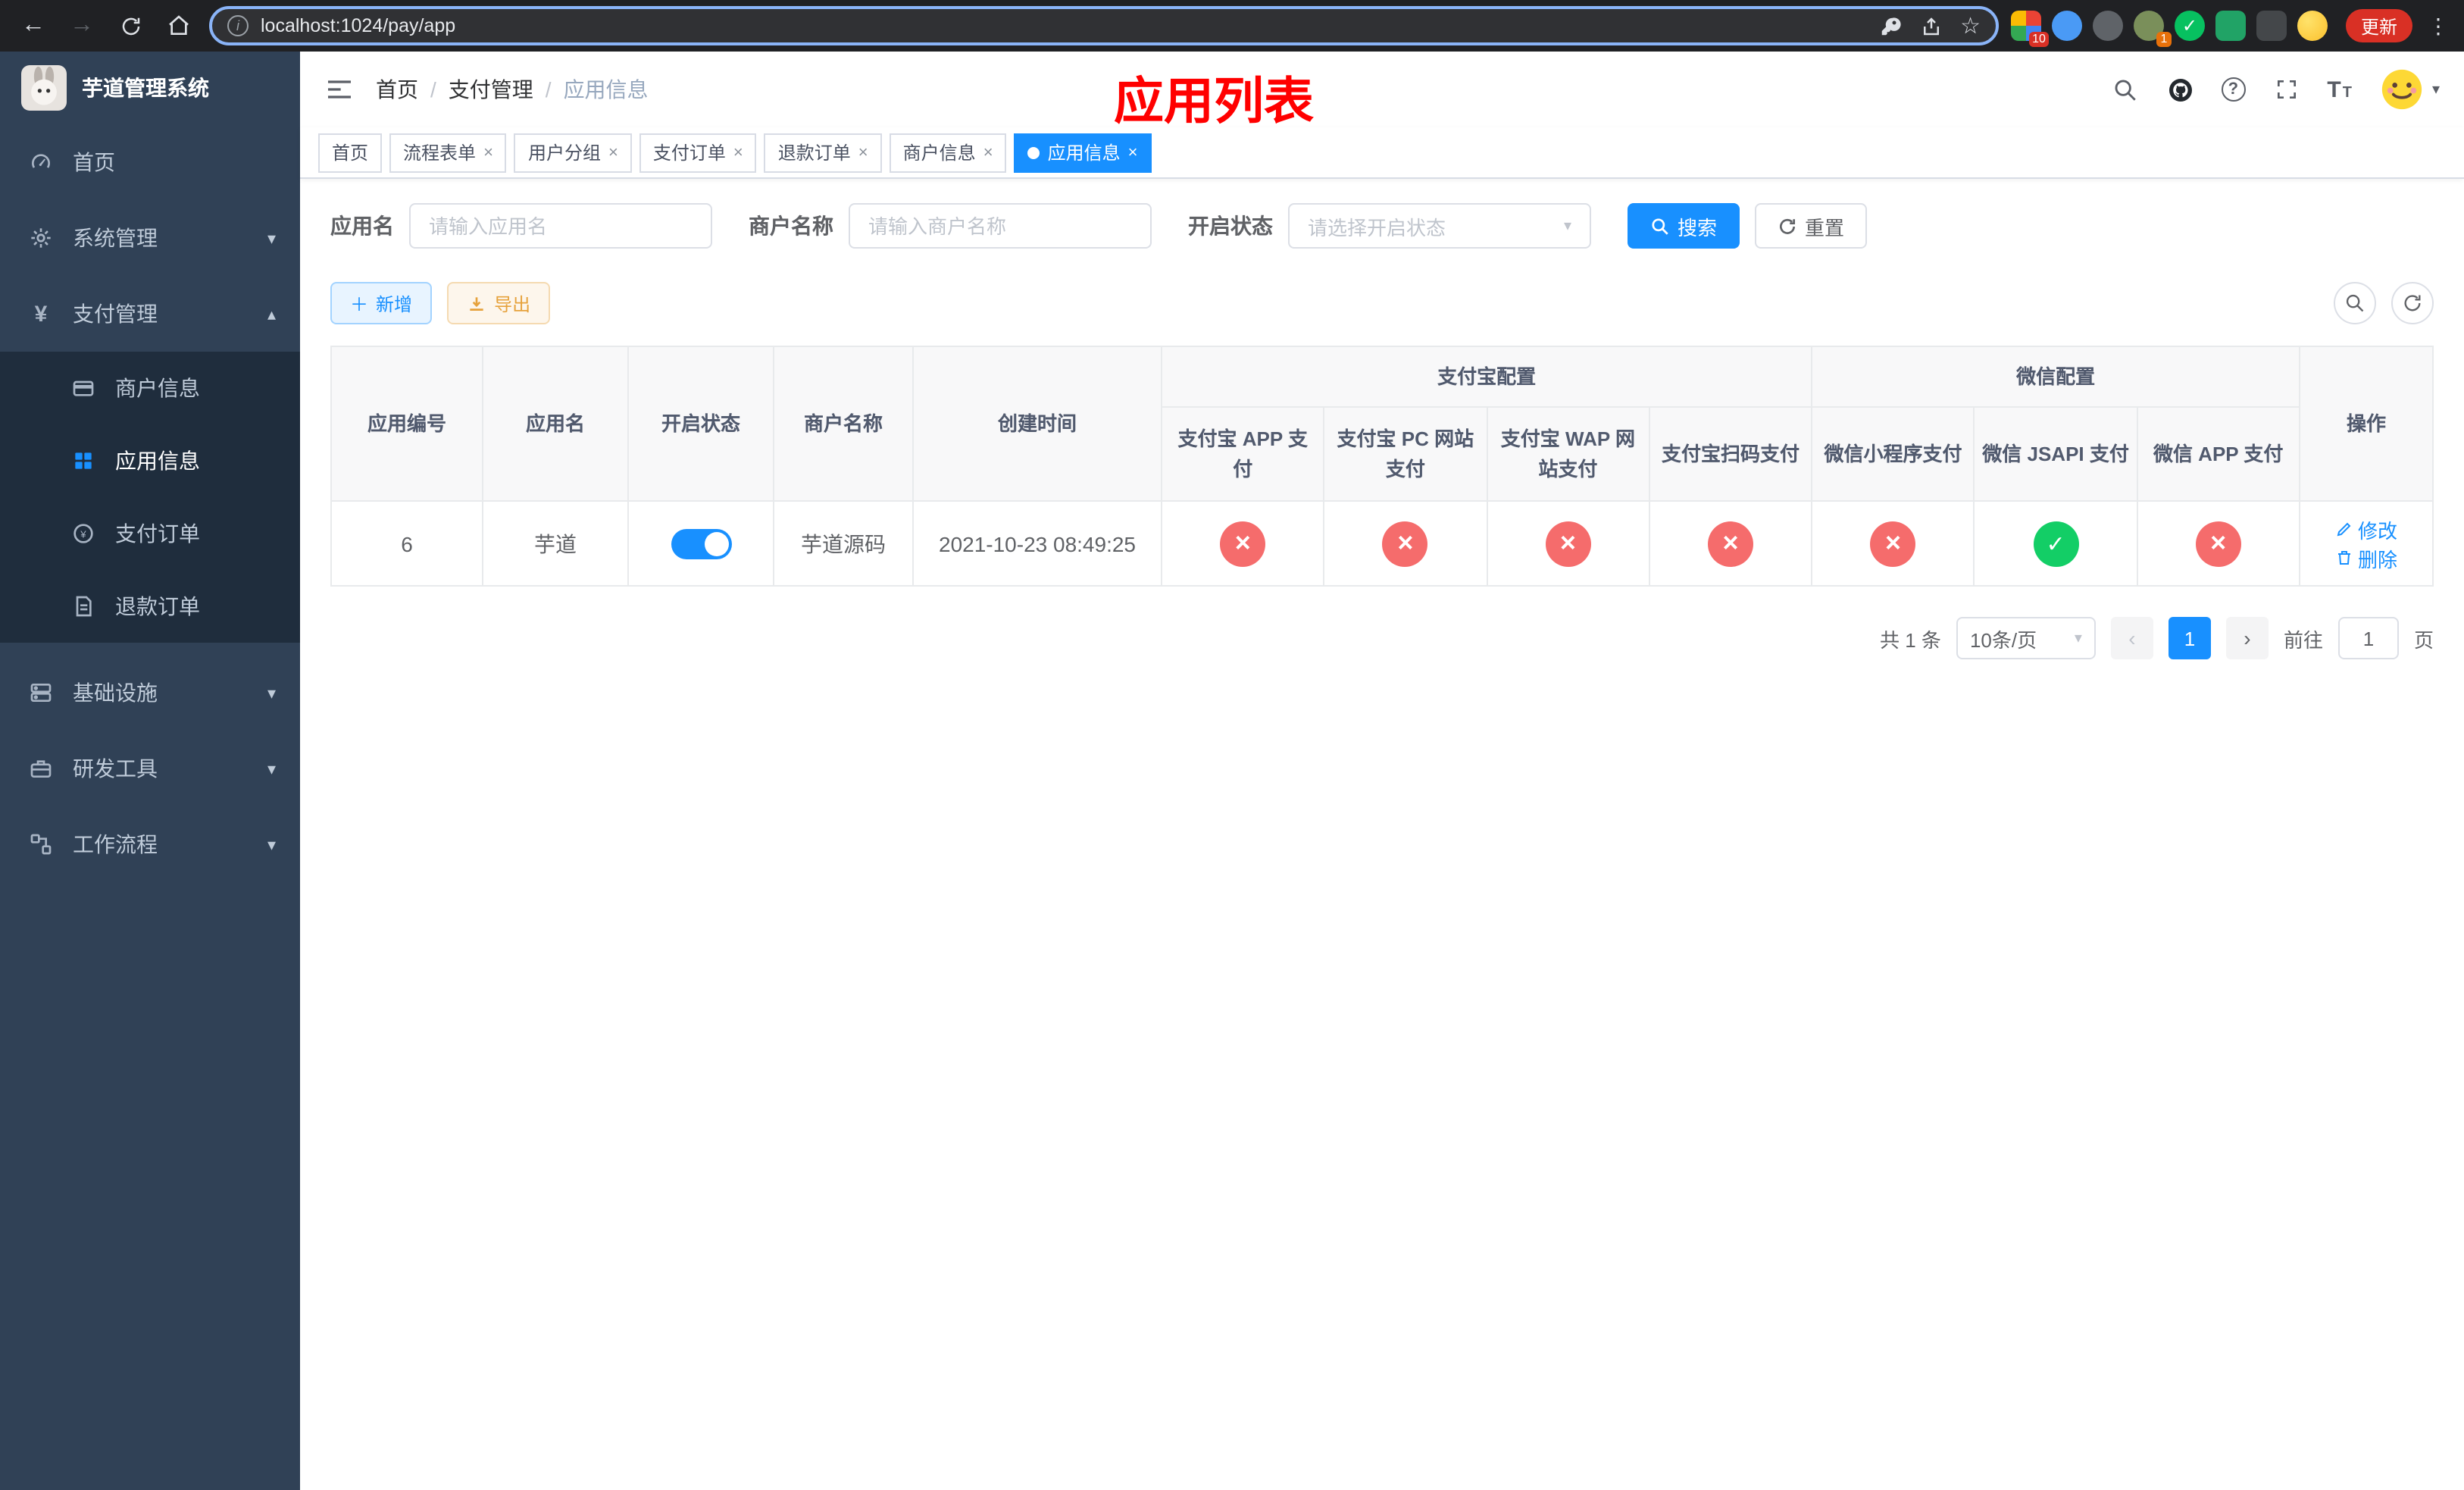 This screenshot has width=2464, height=1490. What do you see at coordinates (2039, 39) in the screenshot?
I see `extensions-badge: 10` at bounding box center [2039, 39].